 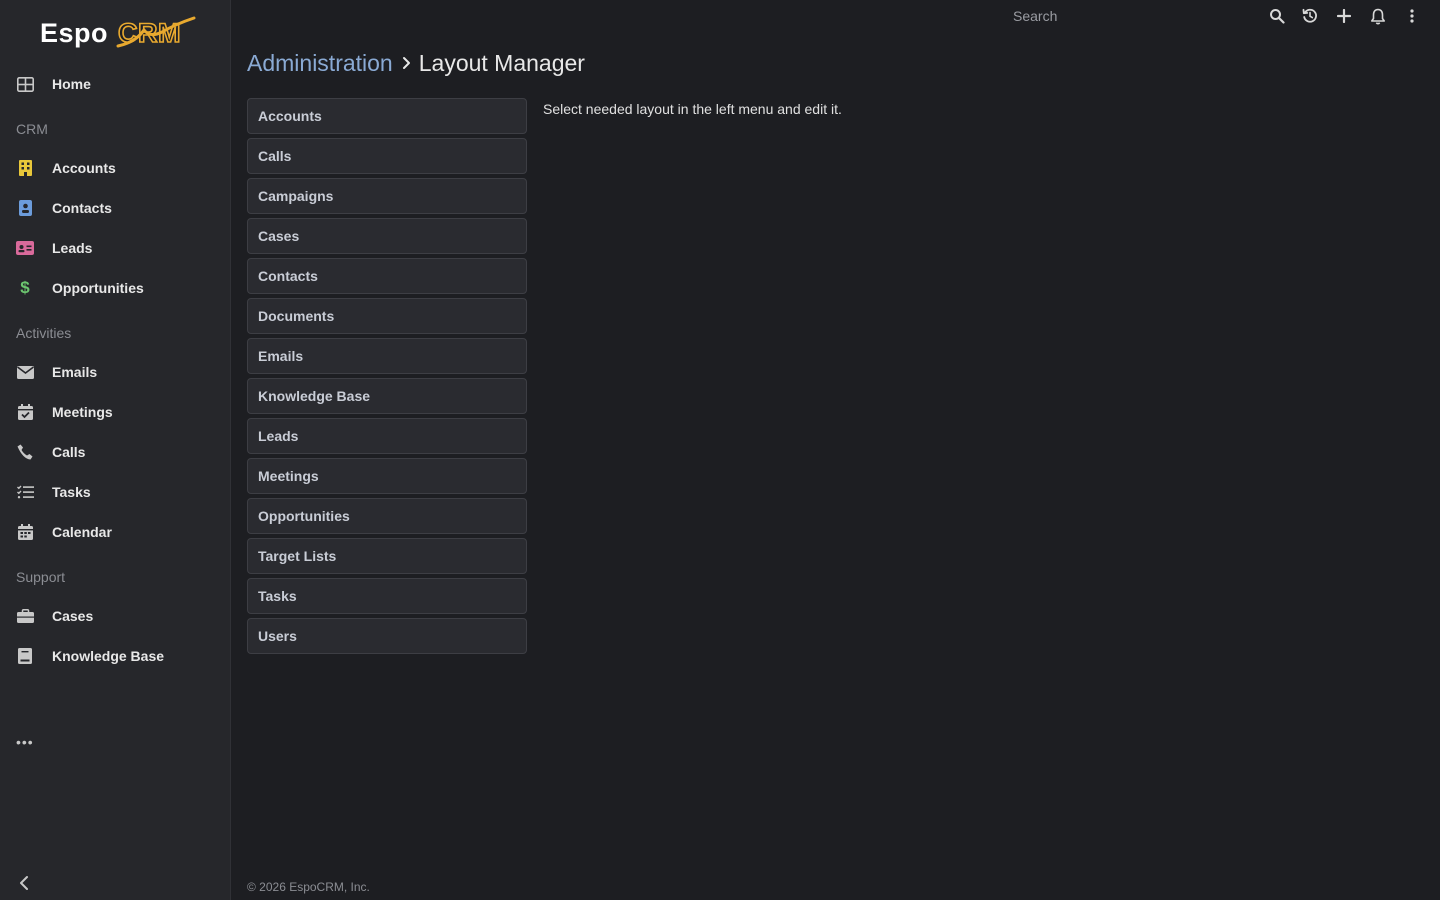 I want to click on sidebar-item-label: Leads, so click(x=72, y=248).